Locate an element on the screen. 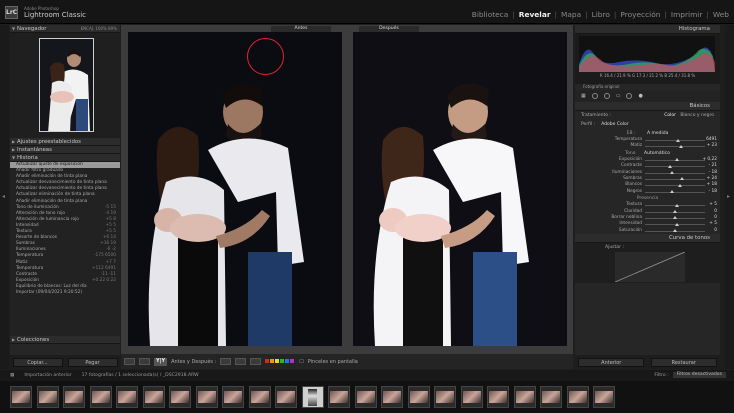 The width and height of the screenshot is (734, 413). history-item: Importar (09/04/2021 9:20:52) is located at coordinates (65, 293).